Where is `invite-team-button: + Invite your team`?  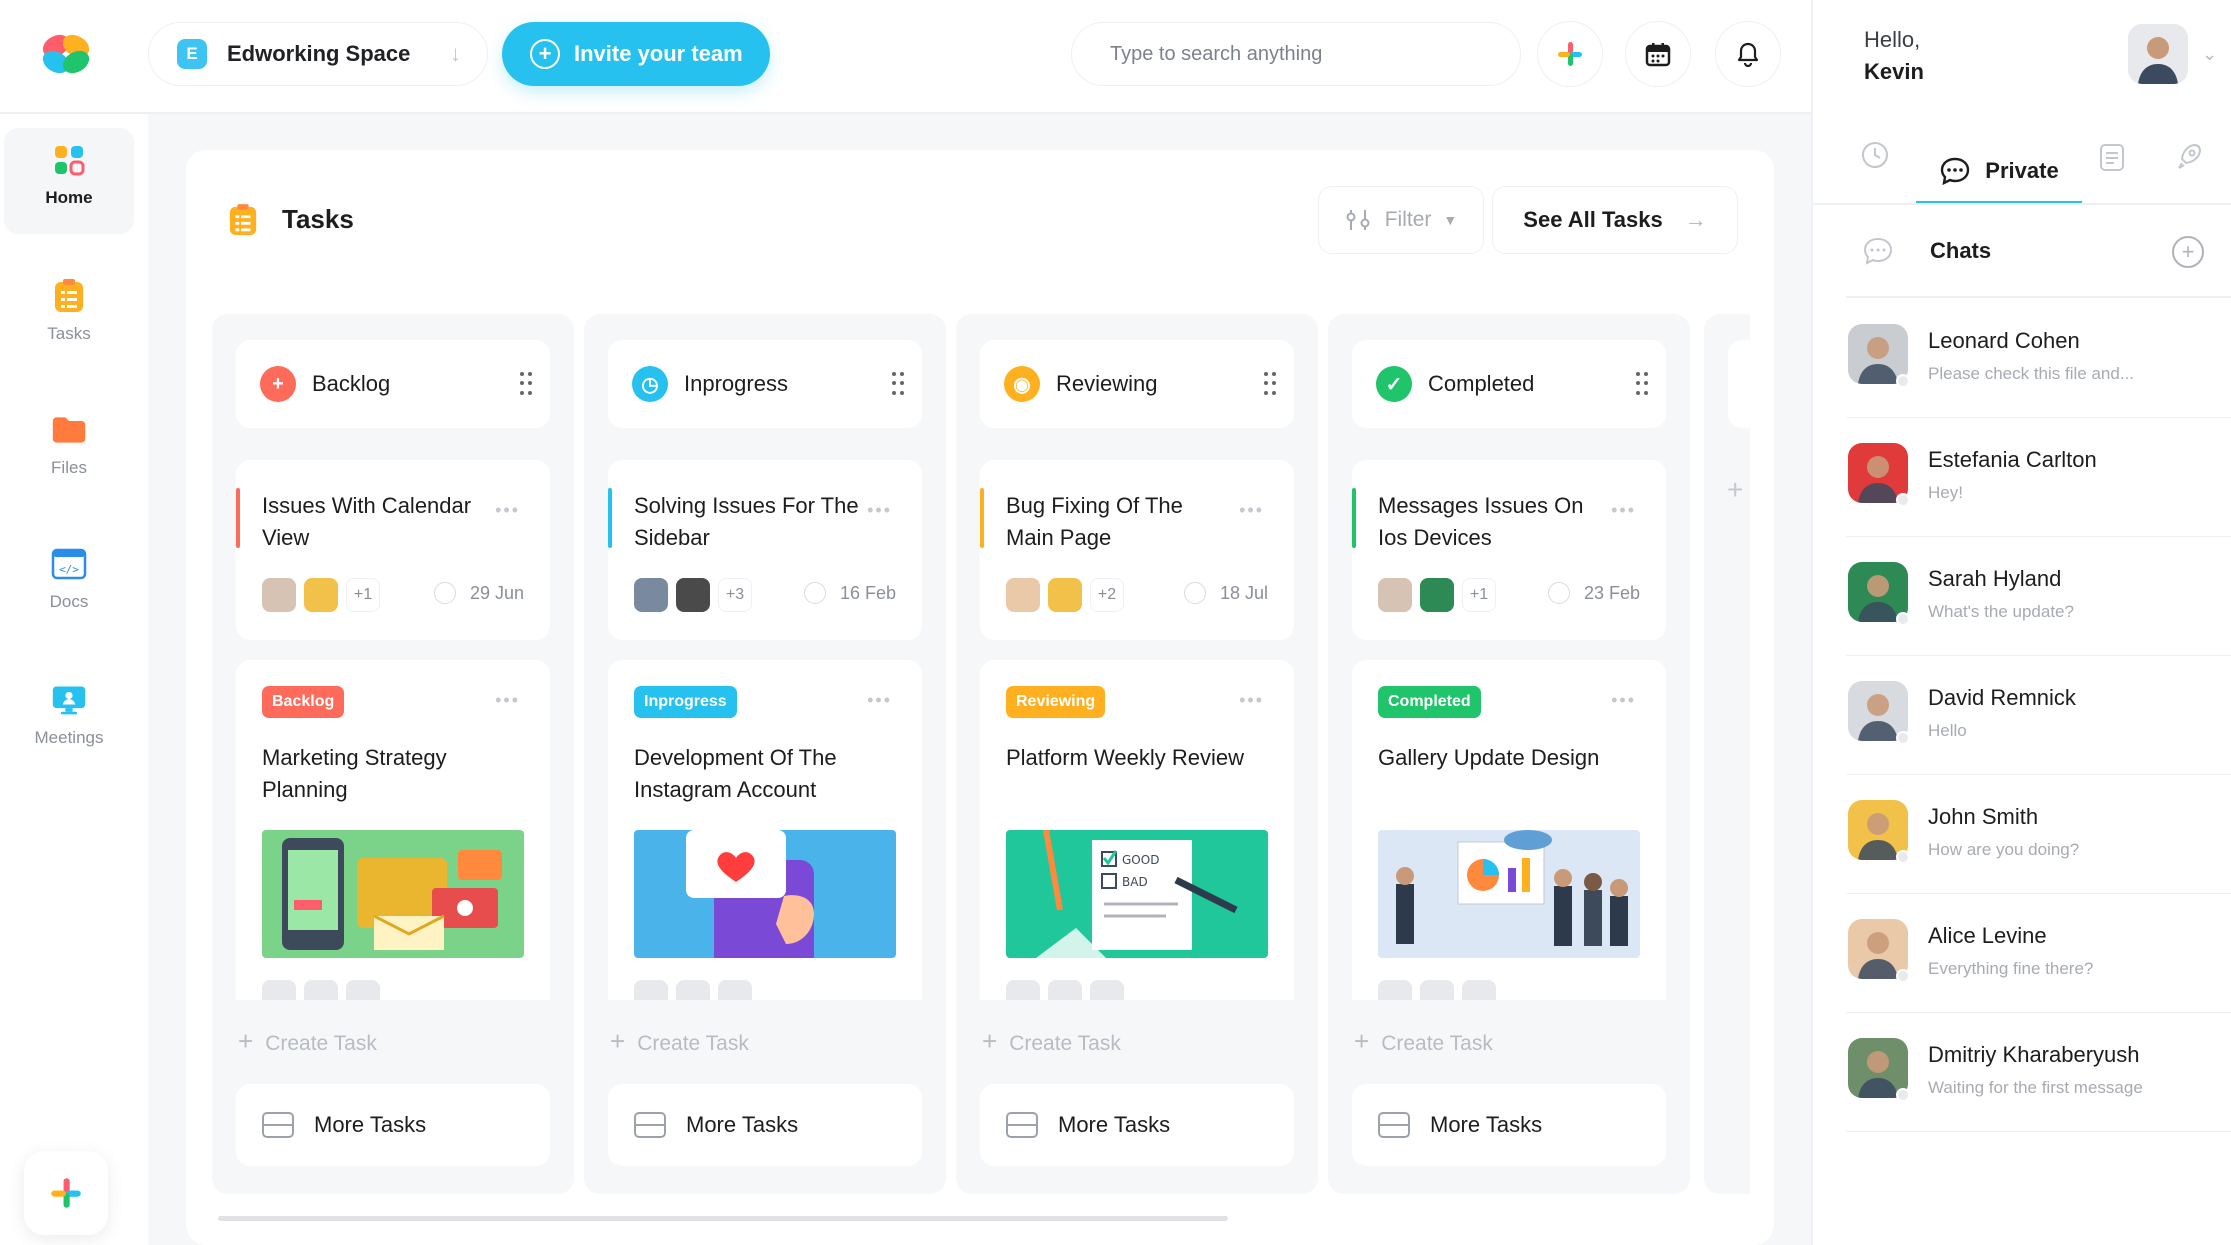 invite-team-button: + Invite your team is located at coordinates (636, 54).